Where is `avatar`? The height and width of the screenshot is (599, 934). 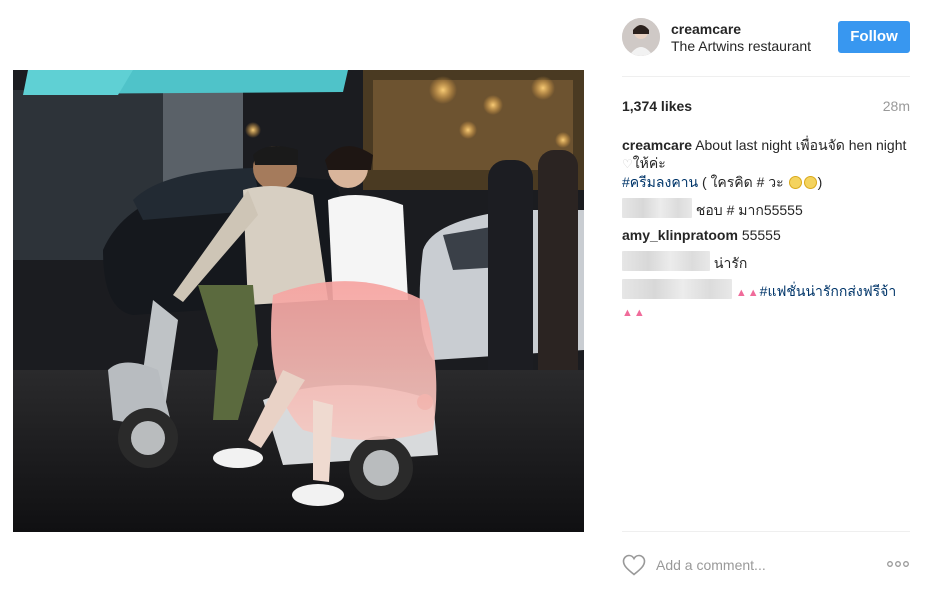
avatar is located at coordinates (641, 37).